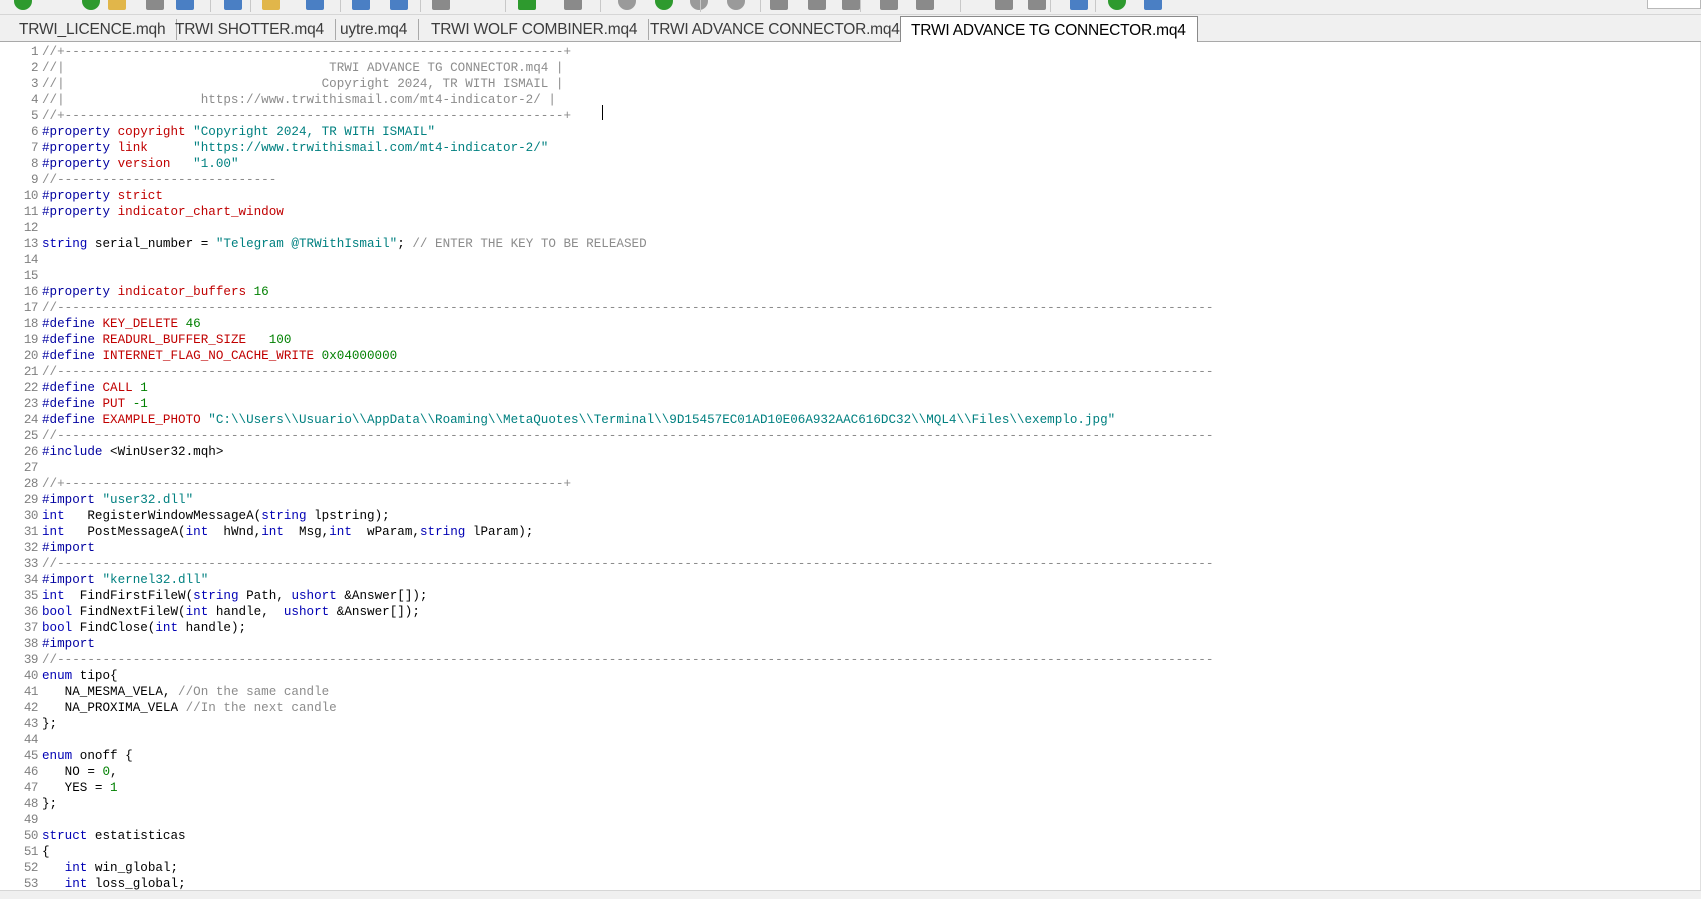  What do you see at coordinates (850, 580) in the screenshot?
I see `code-line: 34 #import "kernel32.dll"` at bounding box center [850, 580].